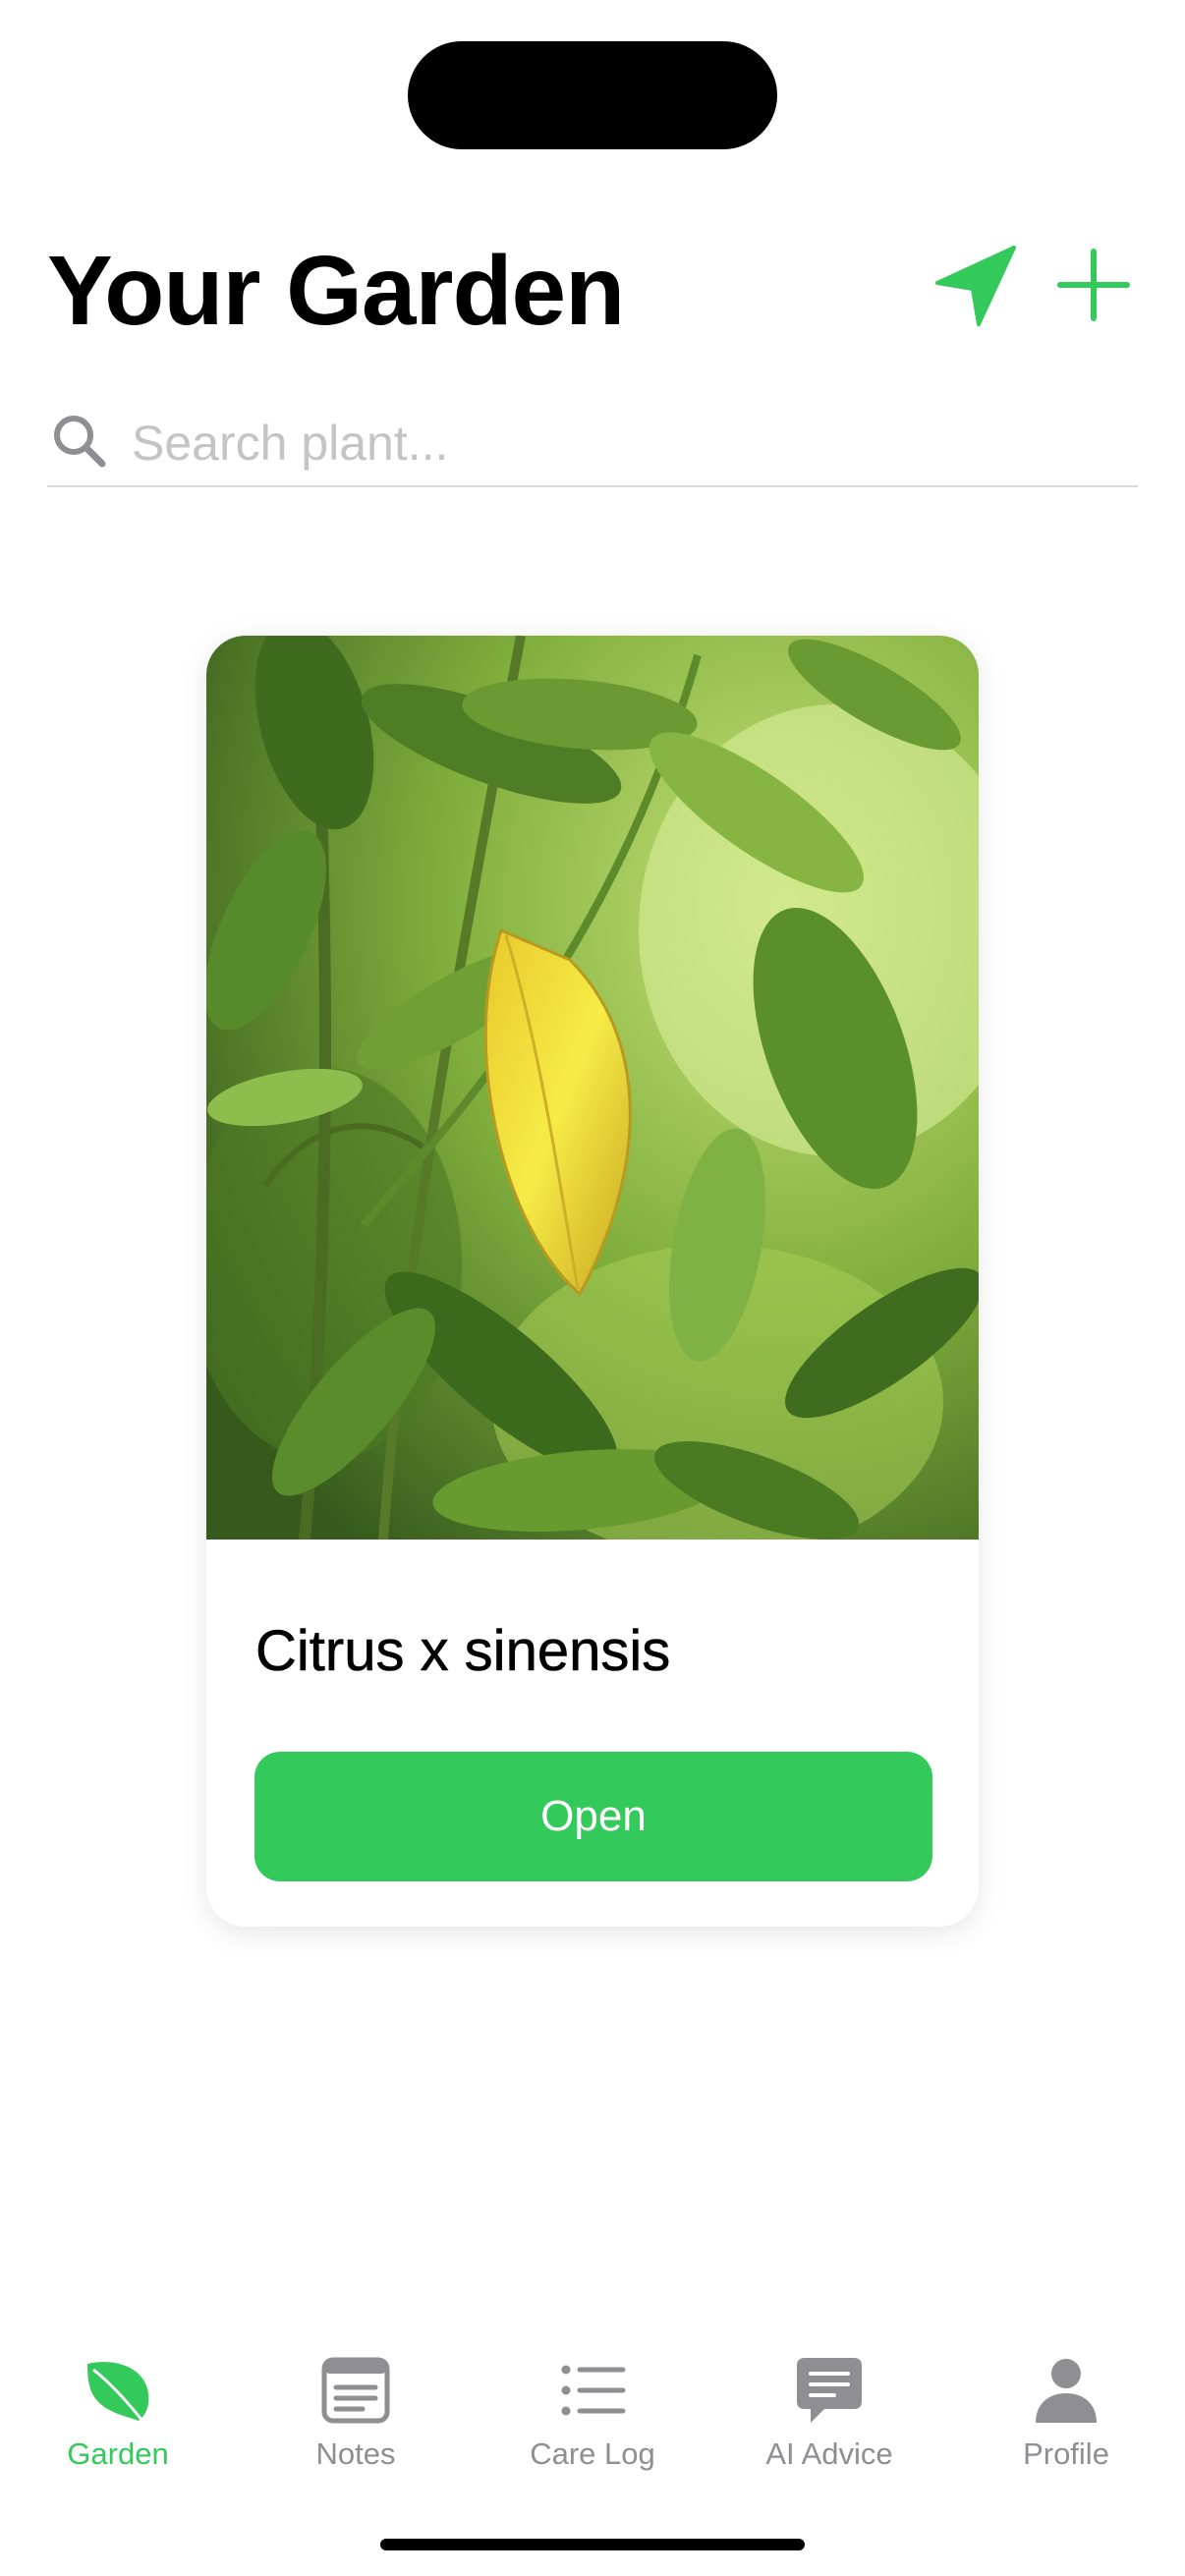  I want to click on plant-name: Citrus x sinensis, so click(463, 1651).